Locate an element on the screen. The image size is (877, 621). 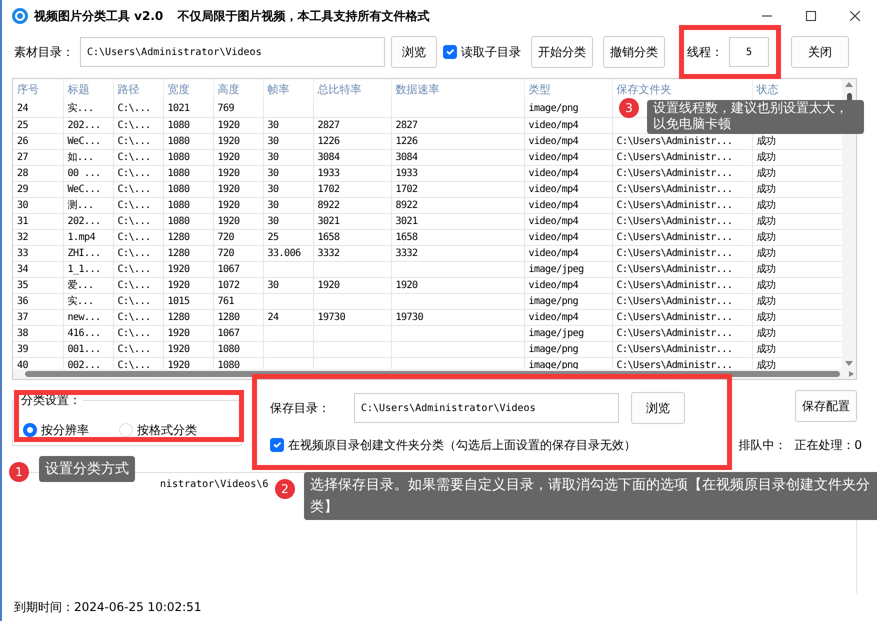
maximize-icon is located at coordinates (811, 16).